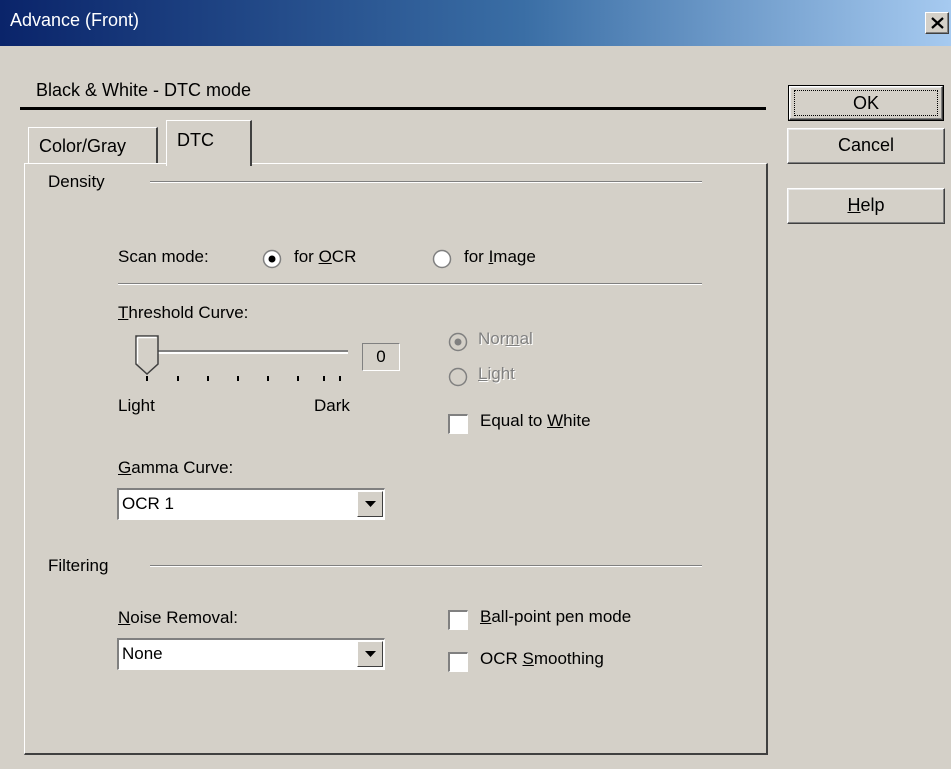  I want to click on tab-color-gray: Color/Gray, so click(93, 145).